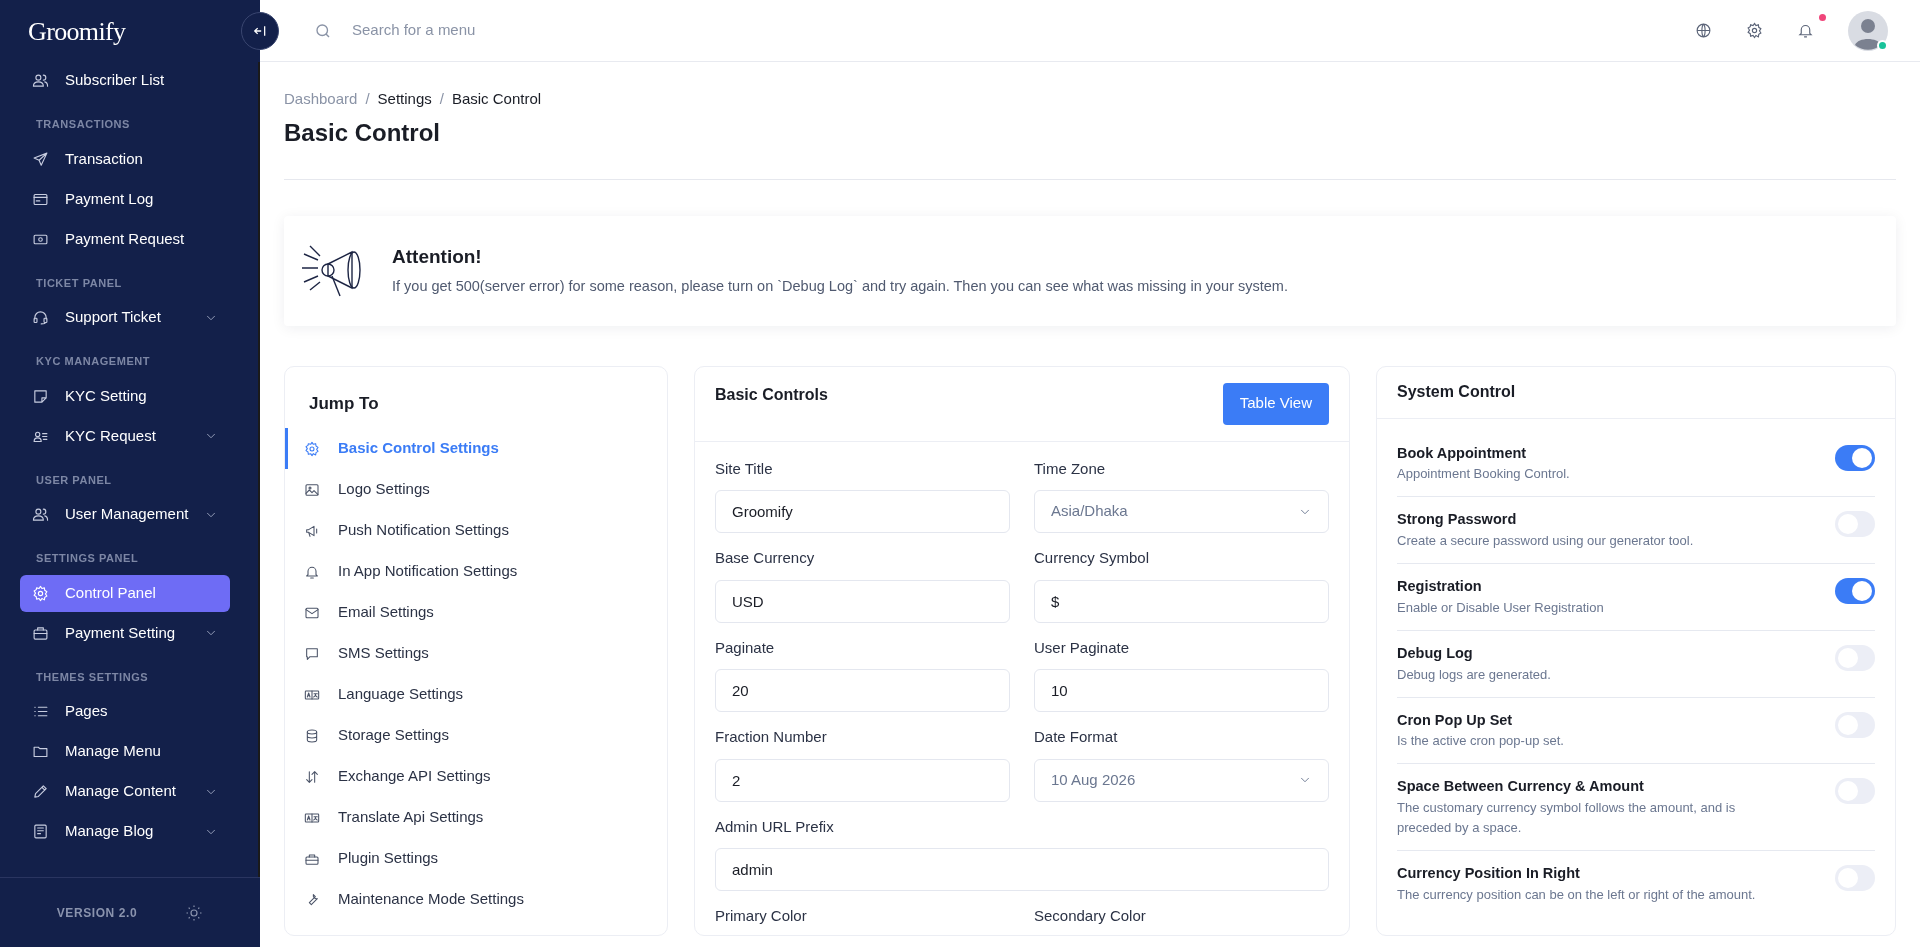  What do you see at coordinates (1489, 873) in the screenshot?
I see `setting-title: Currency Position In Right` at bounding box center [1489, 873].